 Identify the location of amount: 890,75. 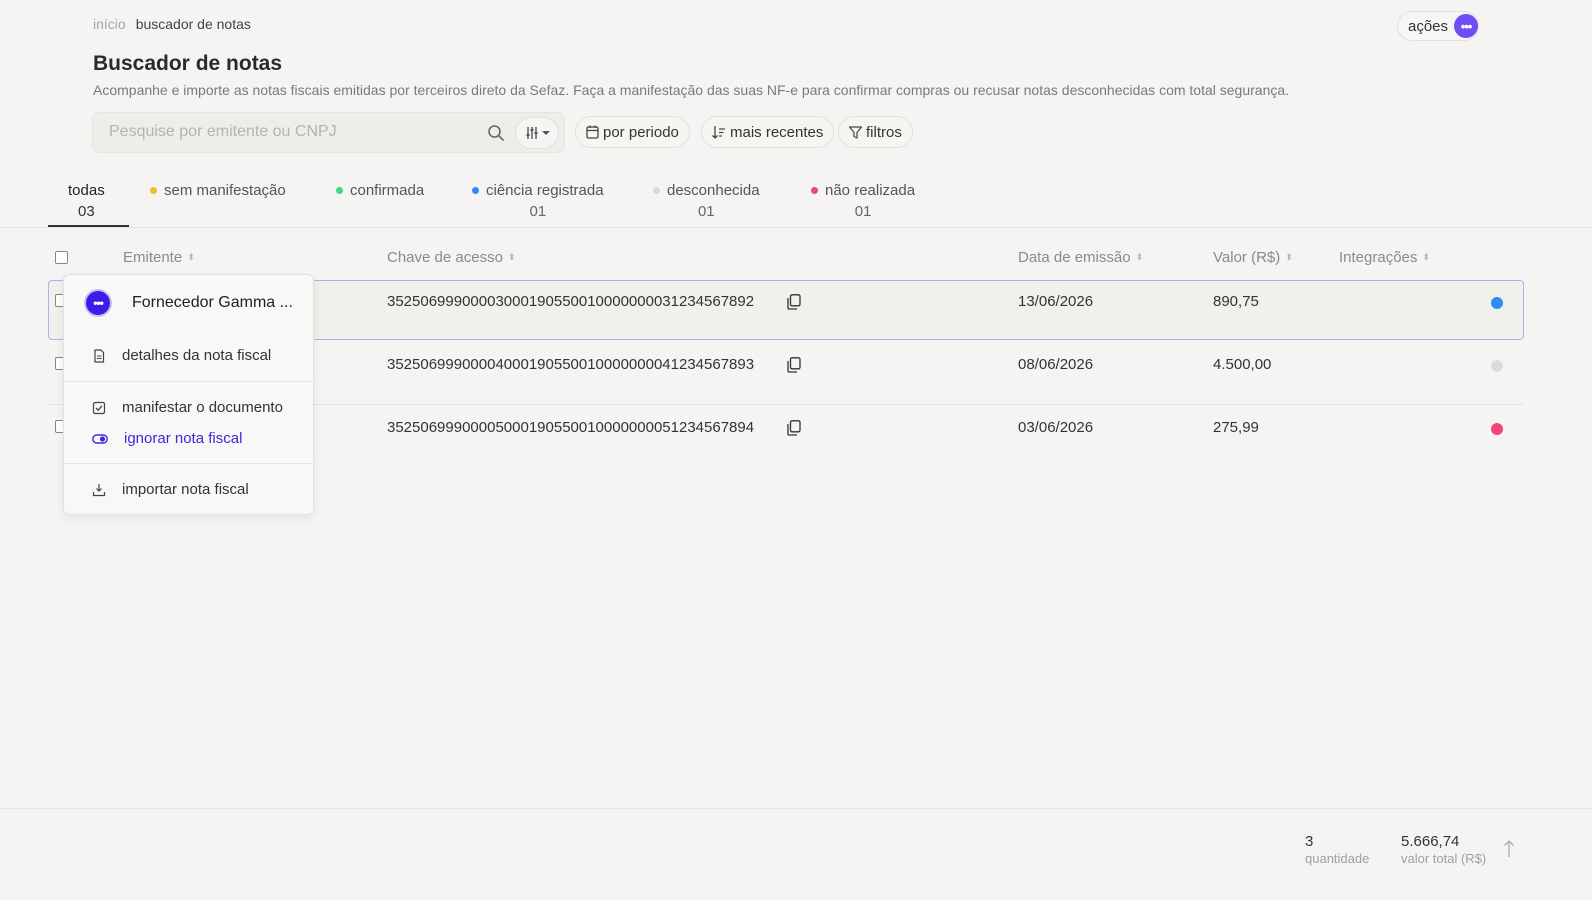
(1236, 301).